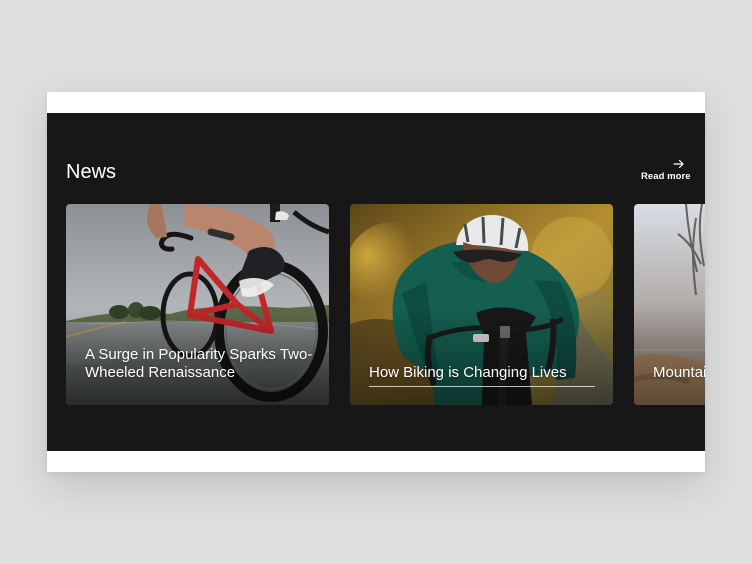 This screenshot has height=564, width=752. Describe the element at coordinates (468, 372) in the screenshot. I see `card-title: How Biking is Changing Lives` at that location.